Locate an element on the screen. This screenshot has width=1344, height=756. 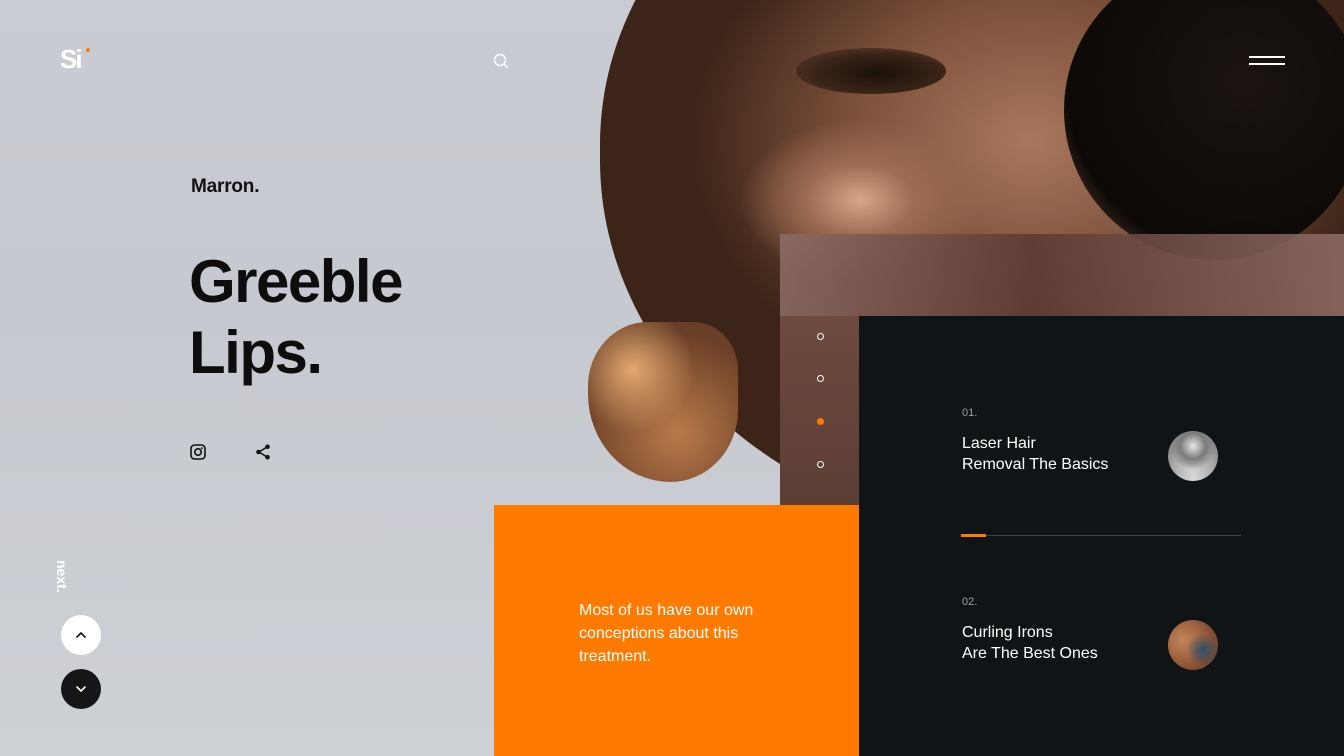
chevron-down-icon is located at coordinates (81, 689).